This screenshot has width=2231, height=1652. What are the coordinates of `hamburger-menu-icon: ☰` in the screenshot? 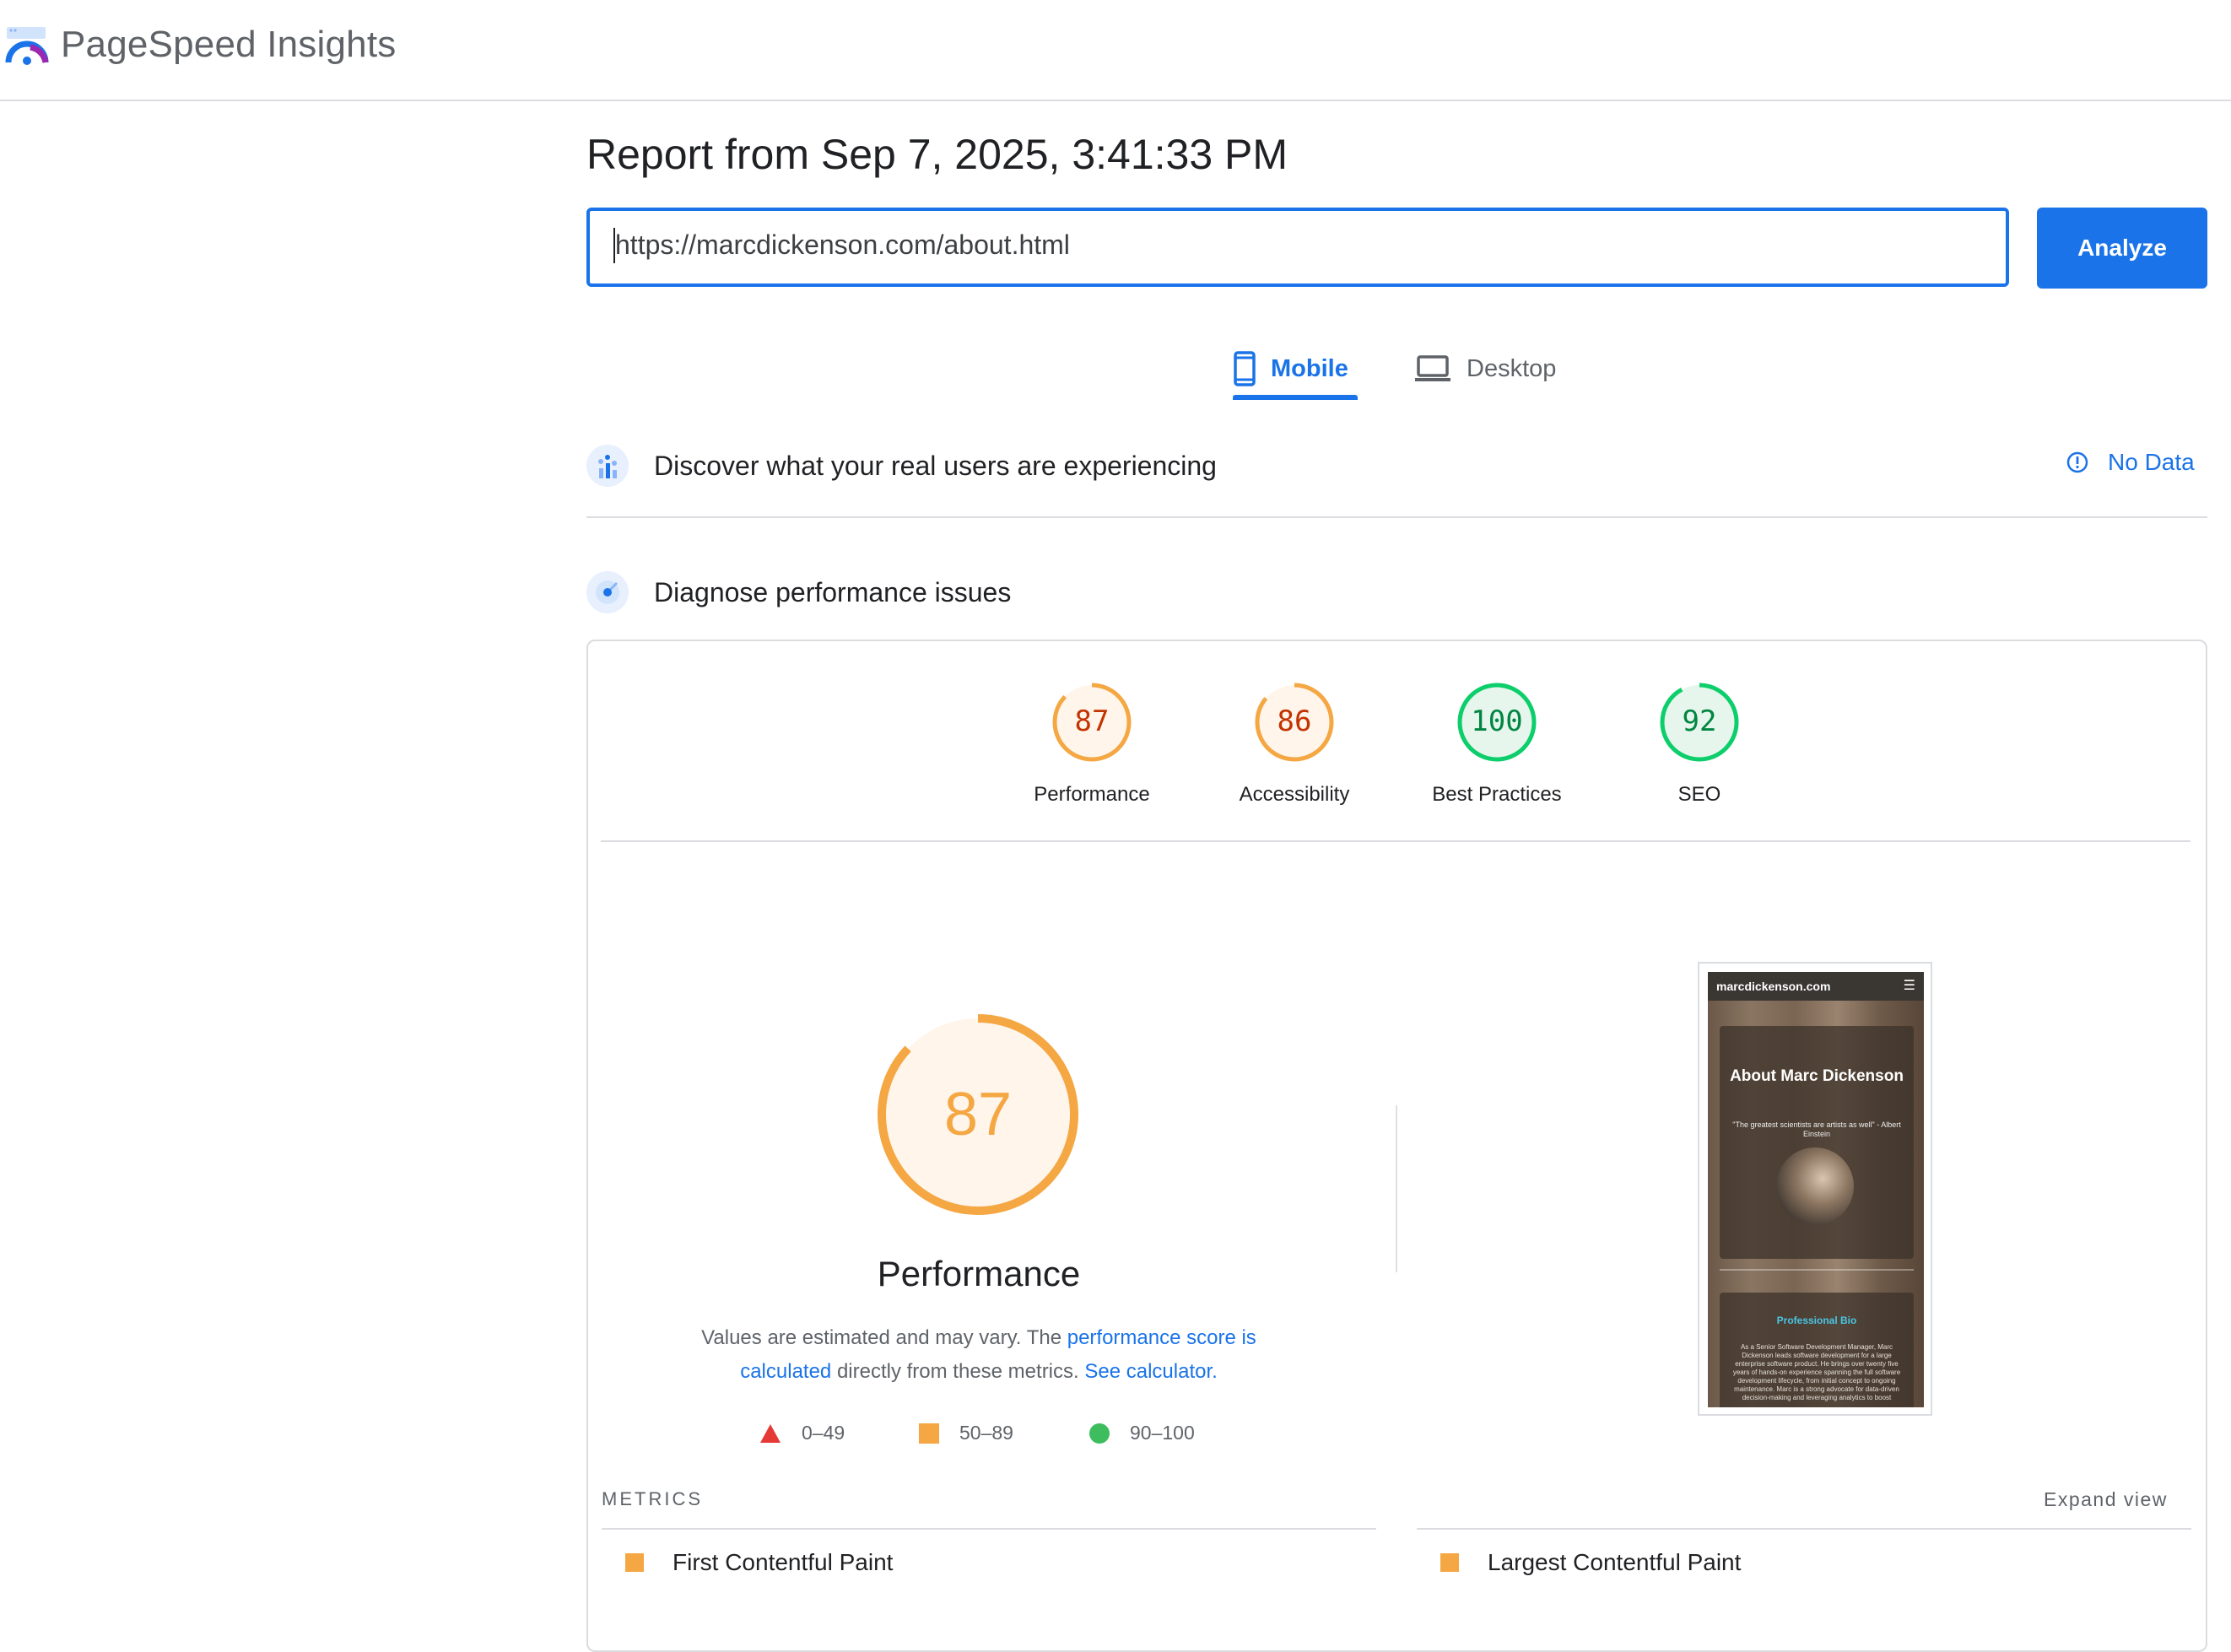 It's located at (1909, 986).